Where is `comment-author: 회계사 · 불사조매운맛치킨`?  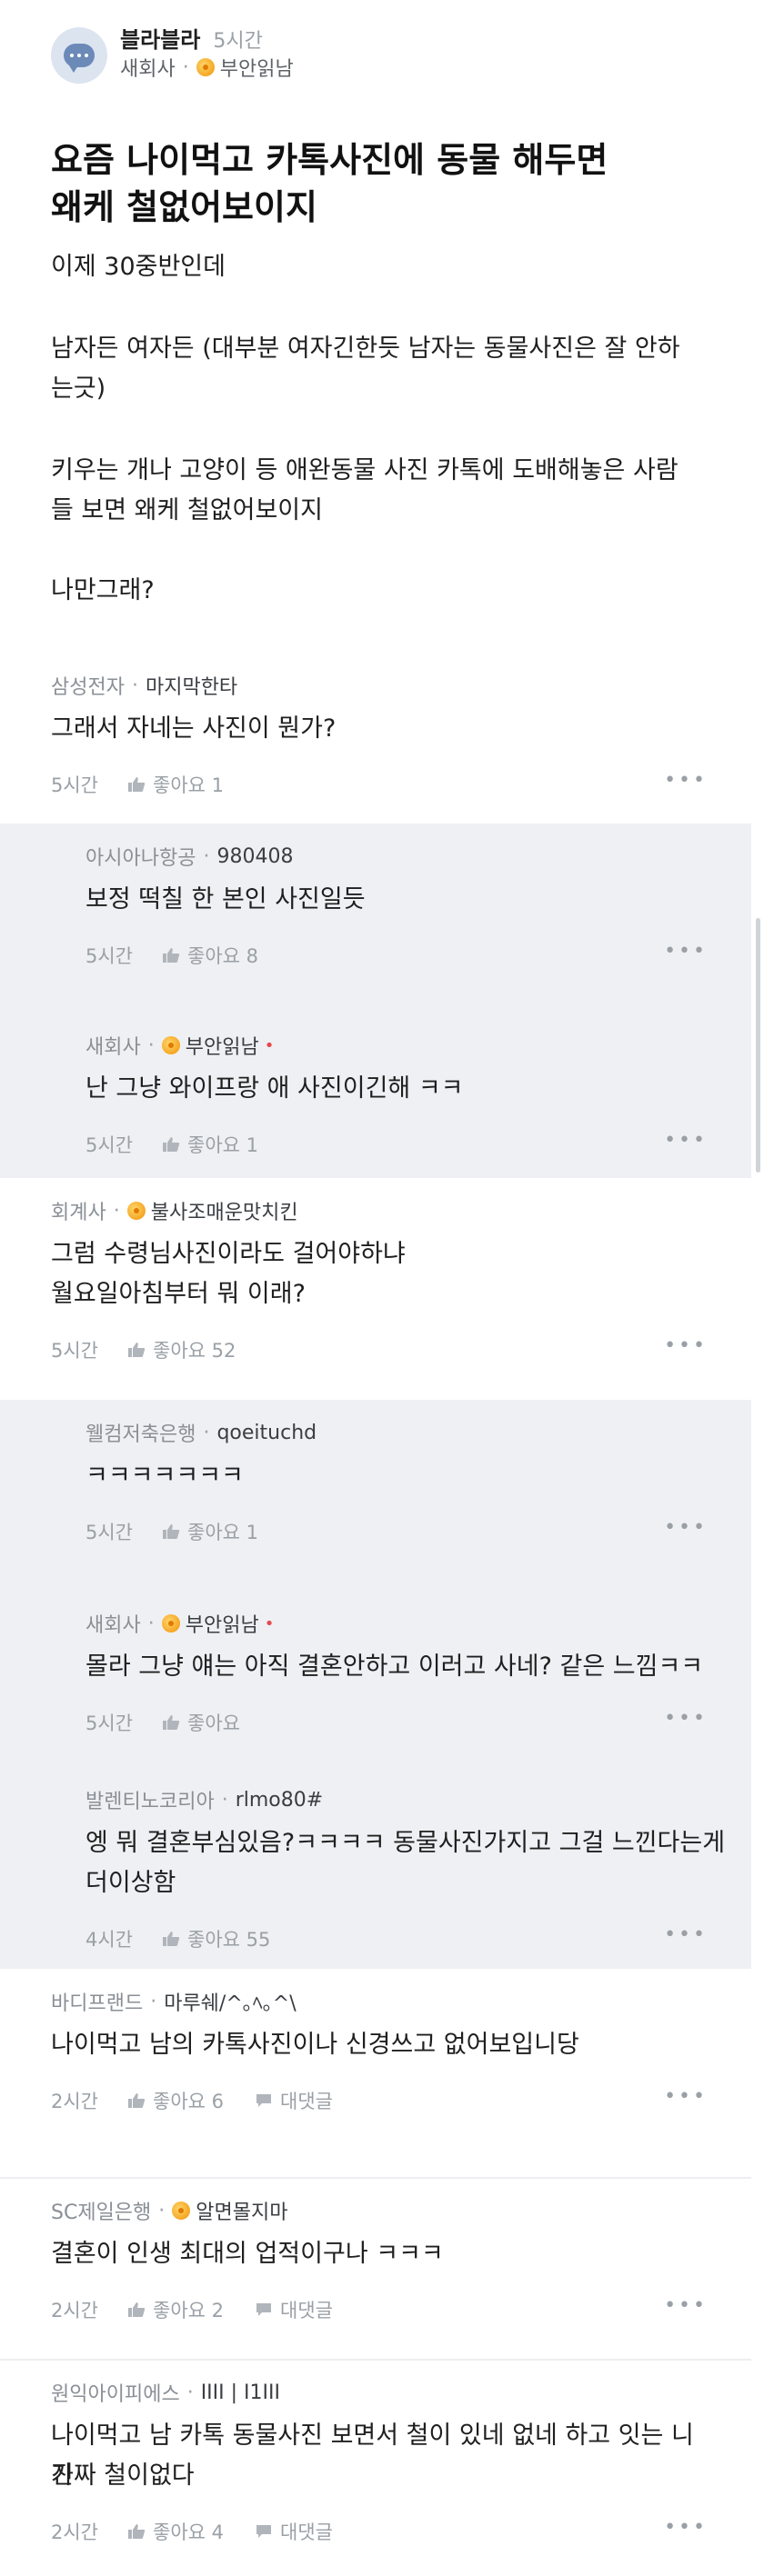
comment-author: 회계사 · 불사조매운맛치킨 is located at coordinates (174, 1210).